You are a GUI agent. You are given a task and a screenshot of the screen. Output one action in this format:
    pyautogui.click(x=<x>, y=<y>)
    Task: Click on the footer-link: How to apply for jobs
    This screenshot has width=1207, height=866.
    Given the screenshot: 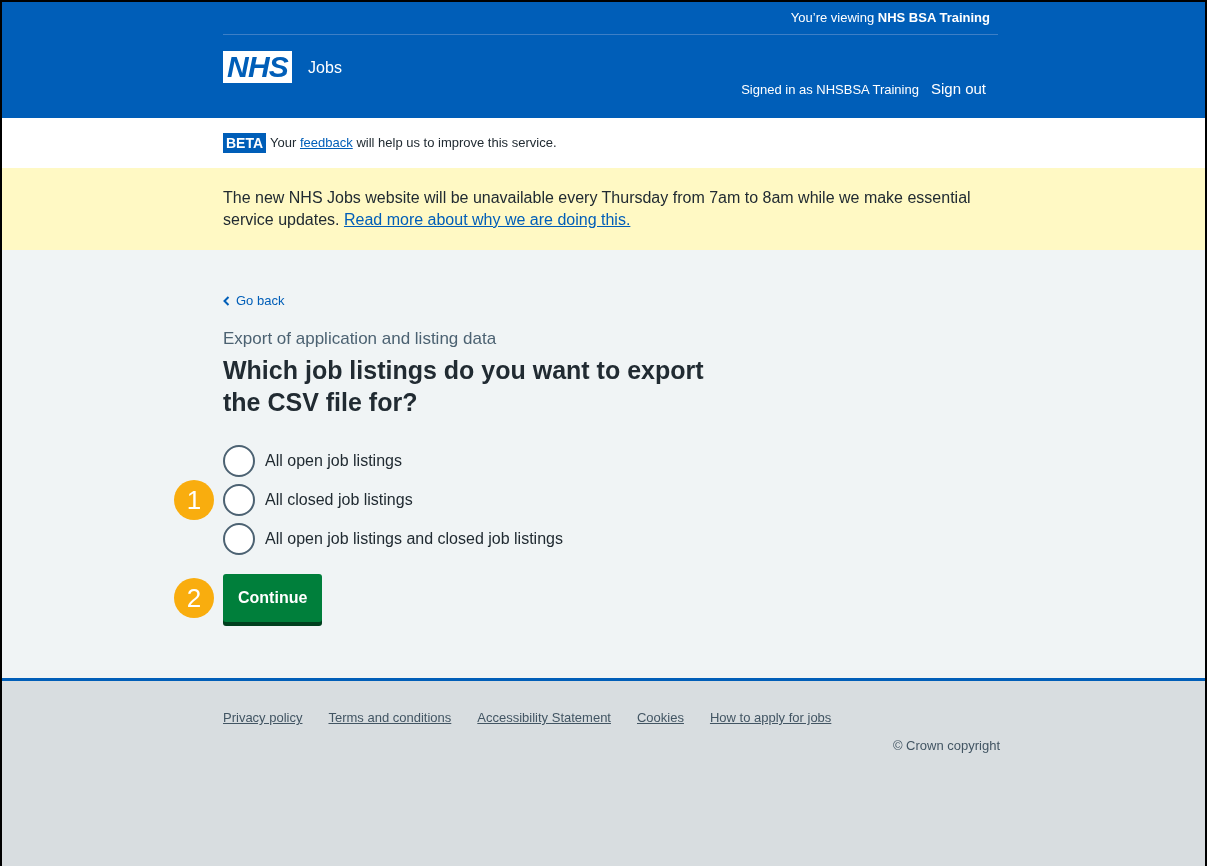 What is the action you would take?
    pyautogui.click(x=770, y=718)
    